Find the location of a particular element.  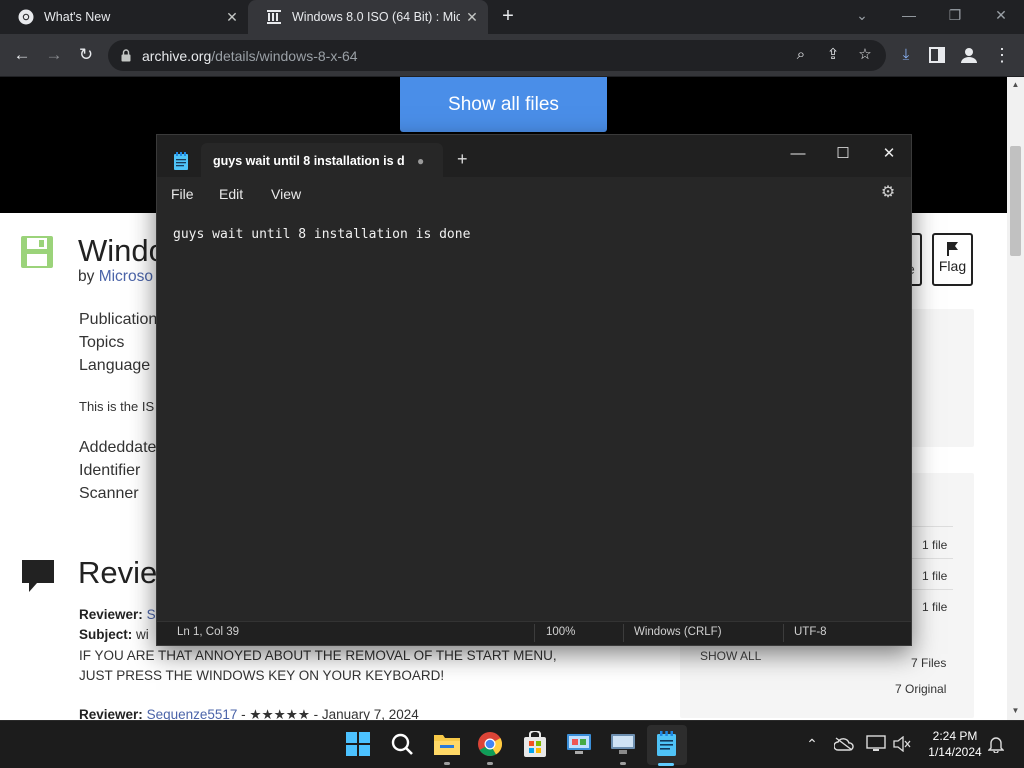

network-icon is located at coordinates (876, 743).